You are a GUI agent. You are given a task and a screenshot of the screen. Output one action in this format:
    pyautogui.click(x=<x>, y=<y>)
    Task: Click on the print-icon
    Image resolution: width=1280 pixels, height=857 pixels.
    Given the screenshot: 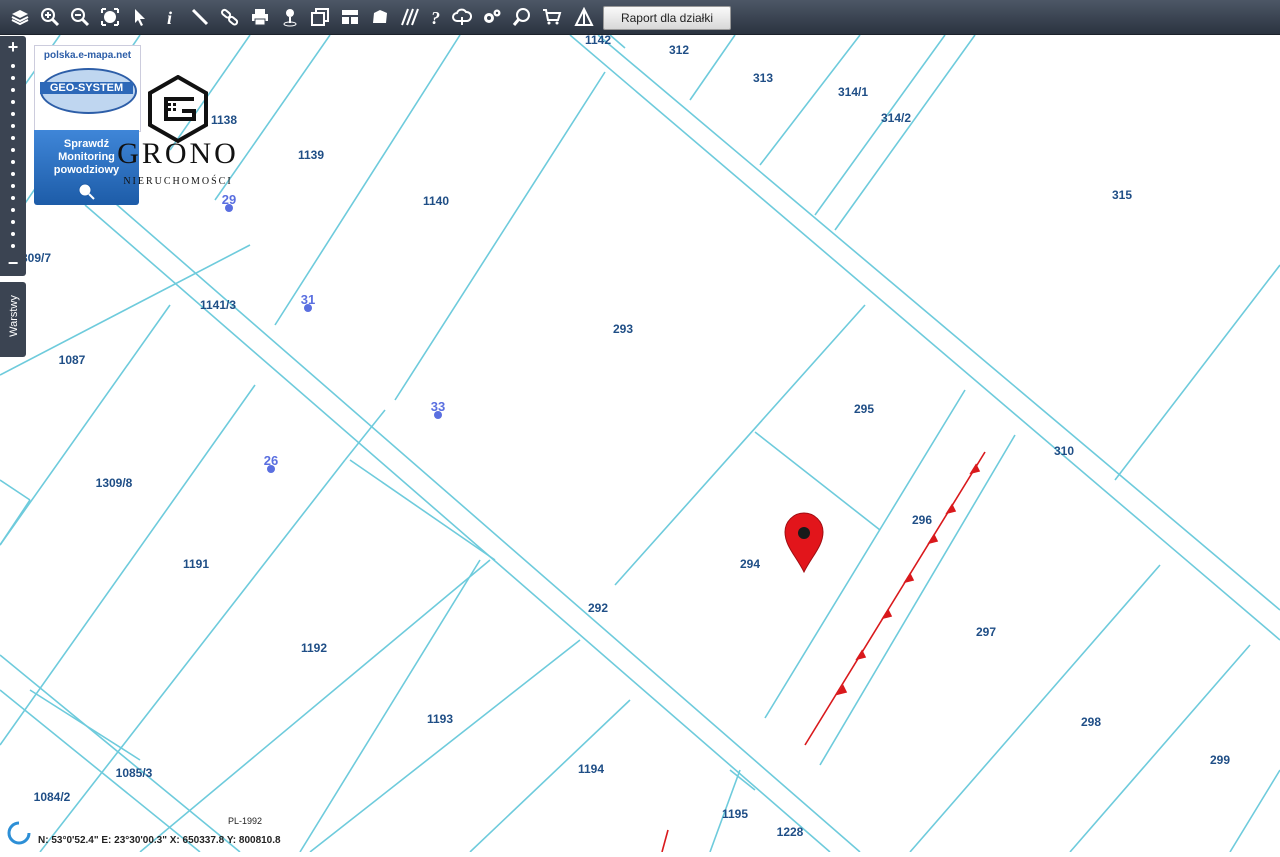 What is the action you would take?
    pyautogui.click(x=260, y=17)
    